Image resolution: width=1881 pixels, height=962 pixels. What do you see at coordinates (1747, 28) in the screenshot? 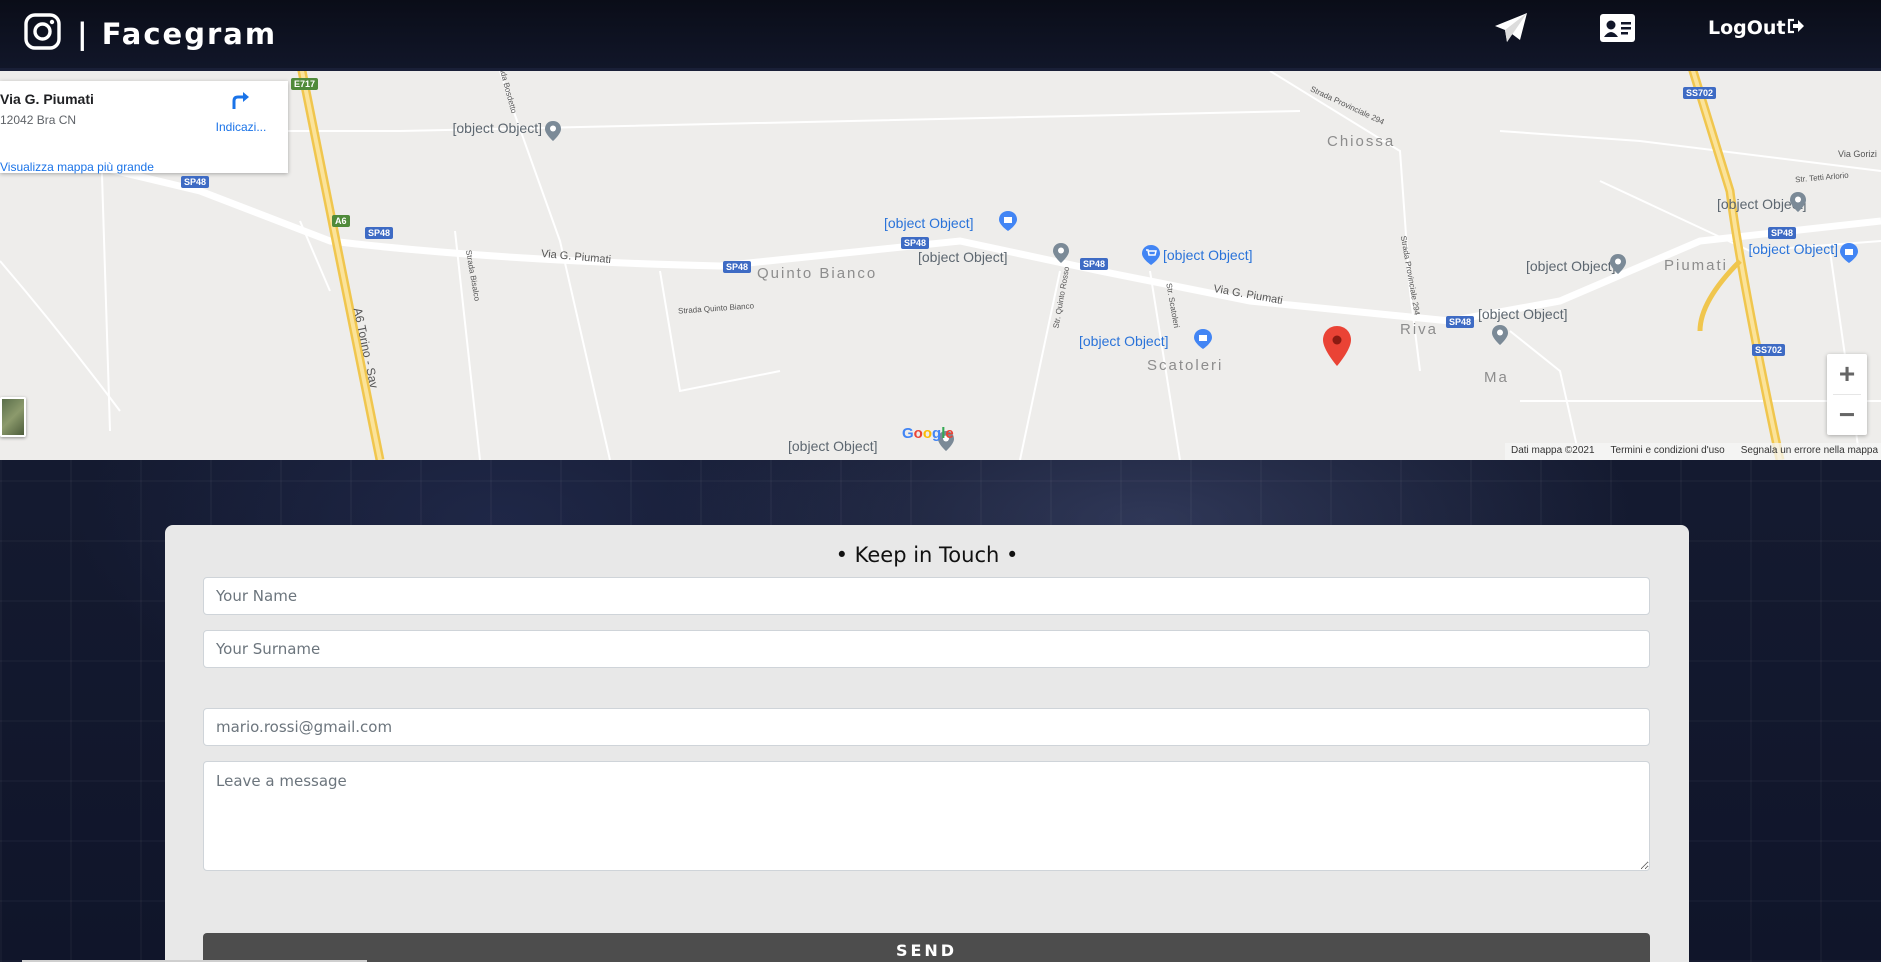
I see `logout-label: LogOut` at bounding box center [1747, 28].